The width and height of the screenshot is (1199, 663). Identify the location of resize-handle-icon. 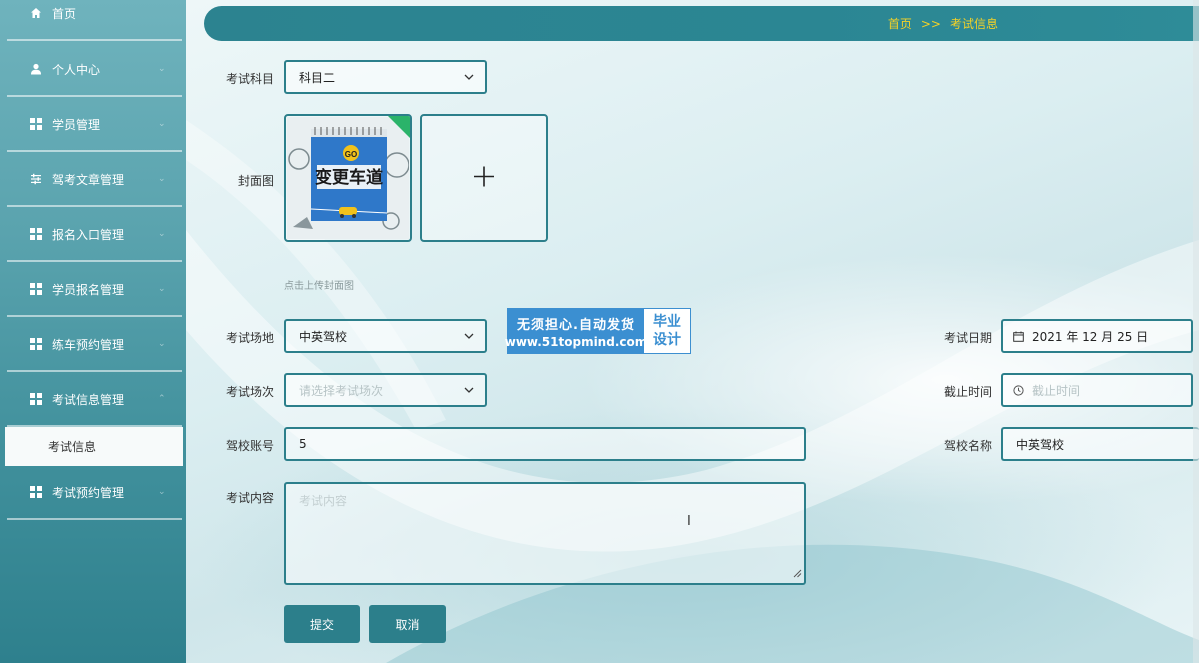
(797, 574).